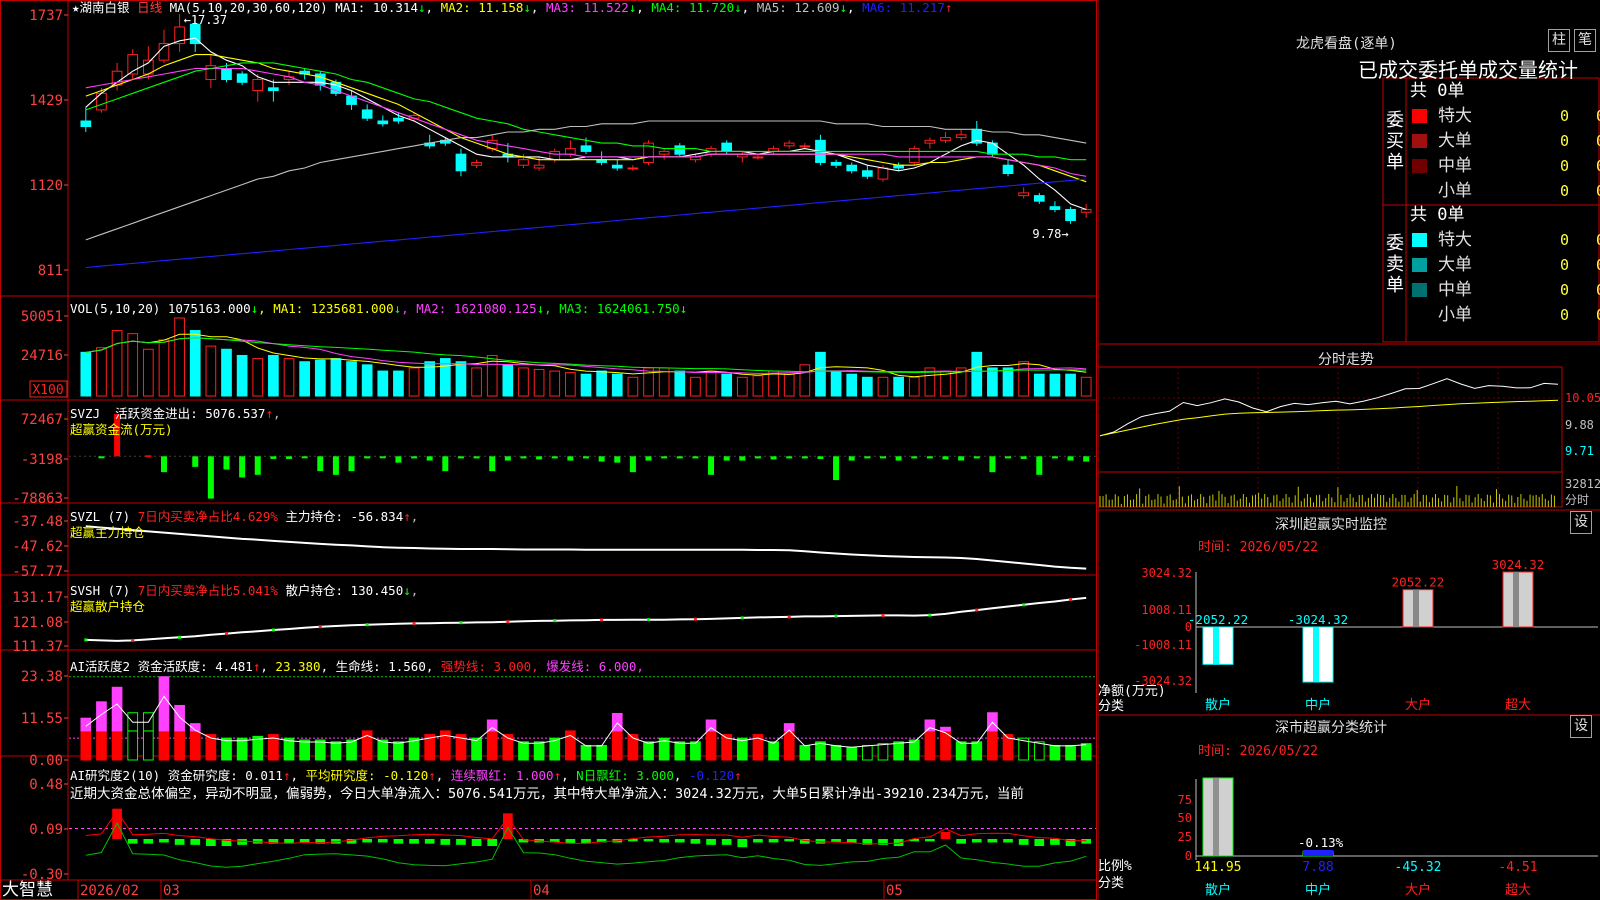  I want to click on stats-time: 时间: 2026/05/22, so click(1258, 751).